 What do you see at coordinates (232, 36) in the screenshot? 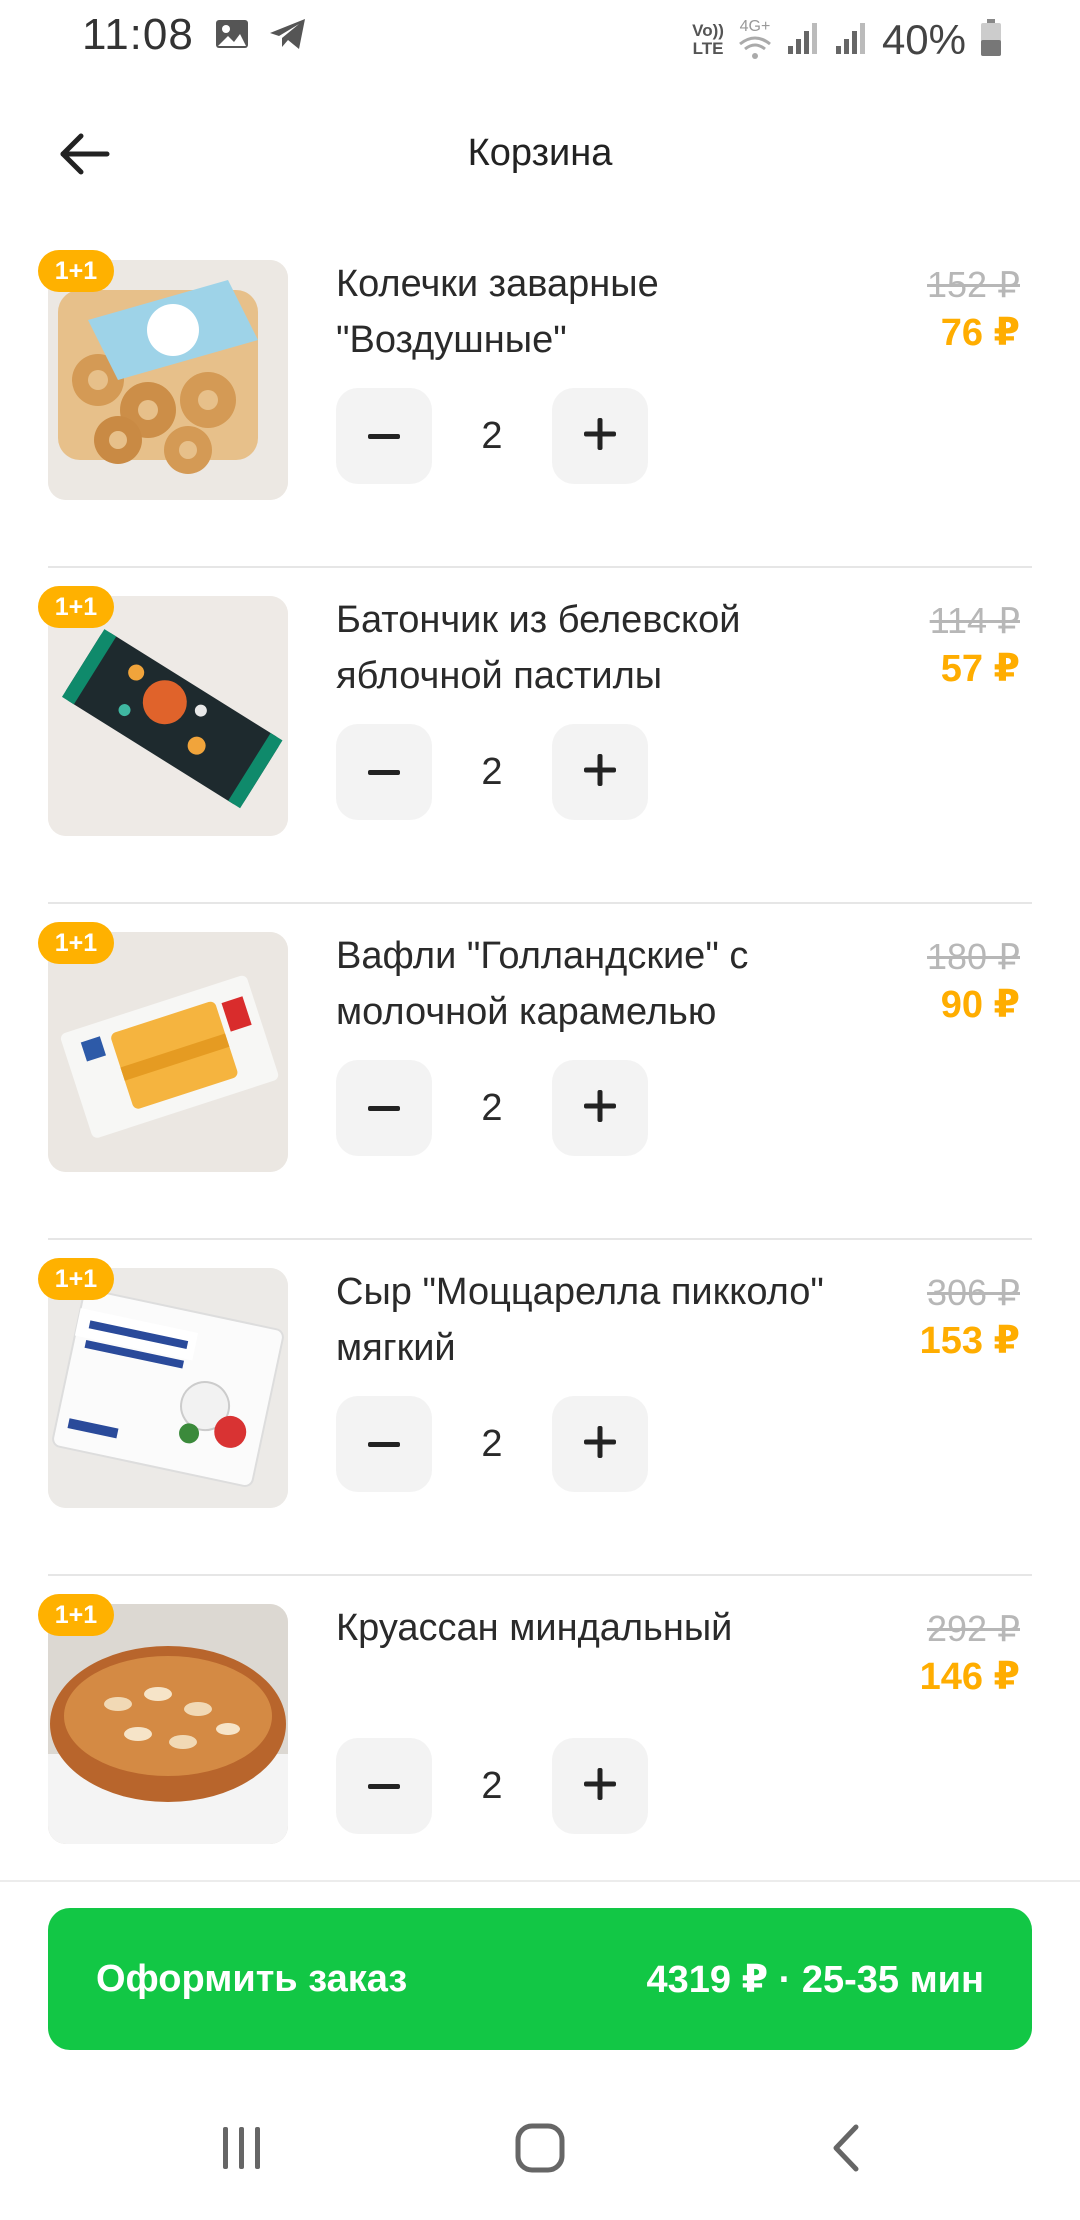
I see `image-icon` at bounding box center [232, 36].